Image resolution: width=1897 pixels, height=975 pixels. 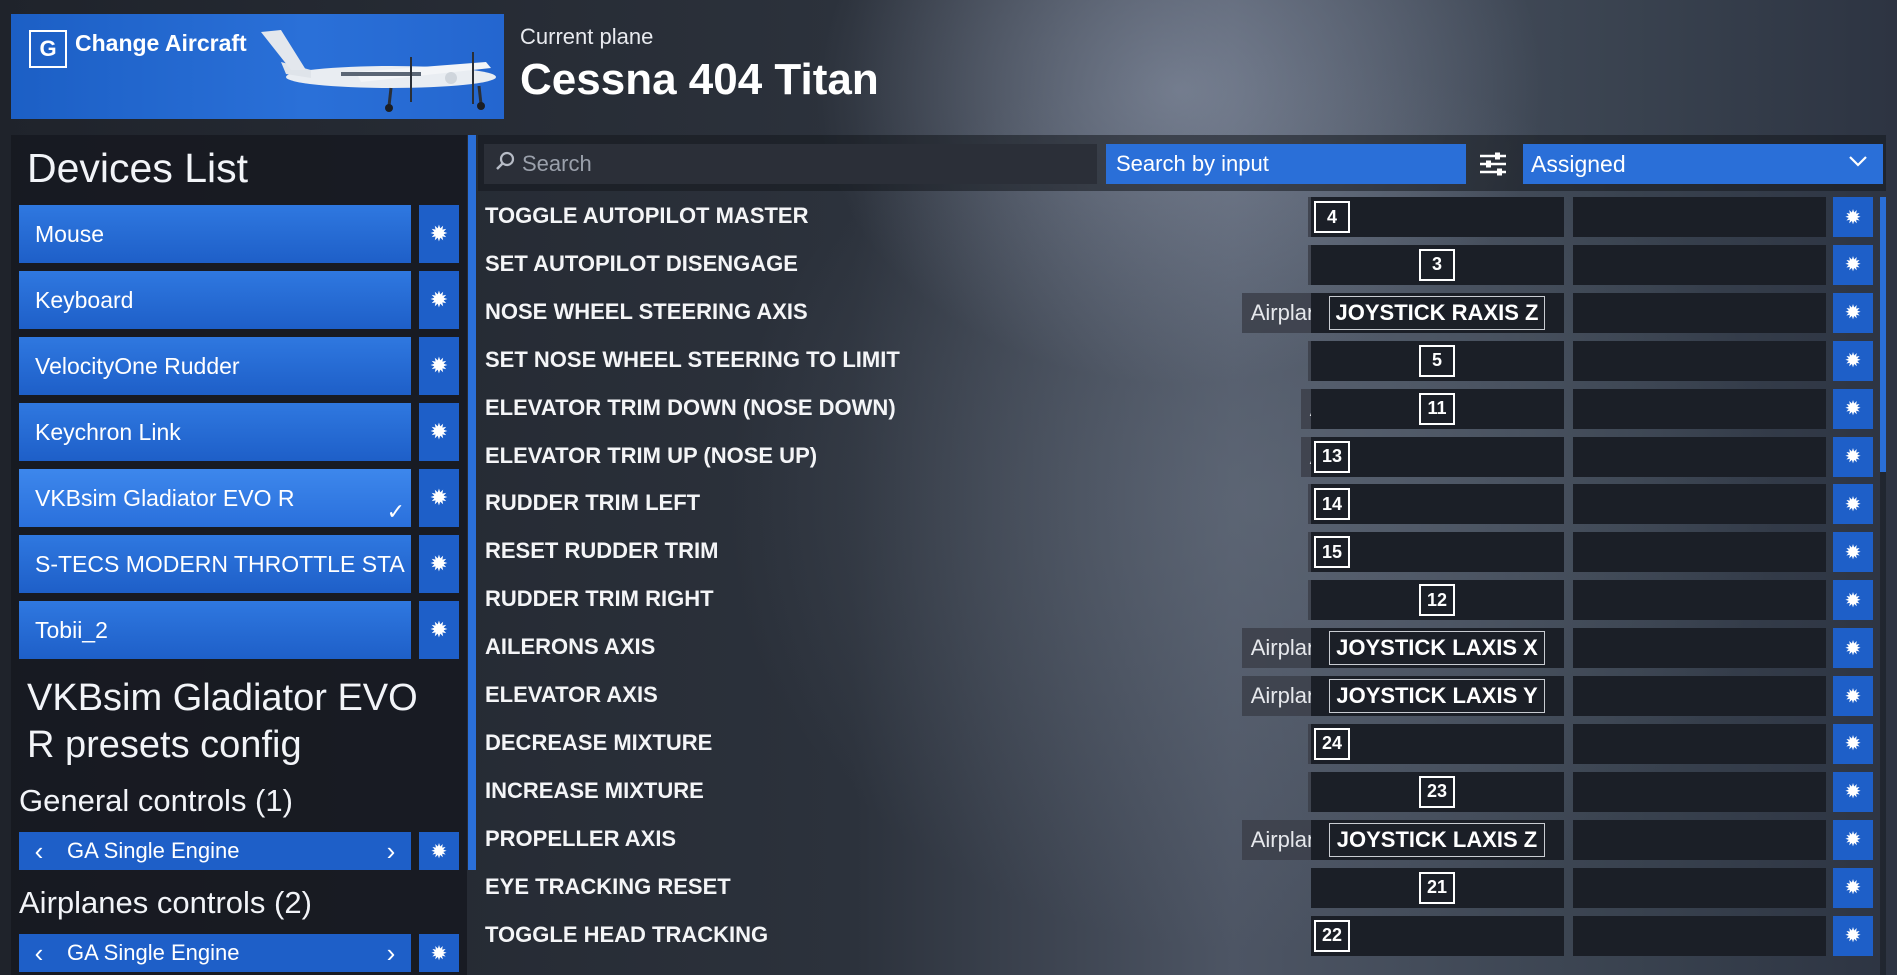 I want to click on device-item: Tobii_2, so click(x=215, y=630).